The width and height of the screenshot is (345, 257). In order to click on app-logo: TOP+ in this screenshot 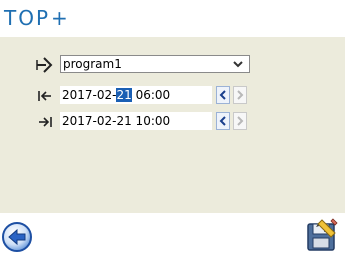, I will do `click(37, 18)`.